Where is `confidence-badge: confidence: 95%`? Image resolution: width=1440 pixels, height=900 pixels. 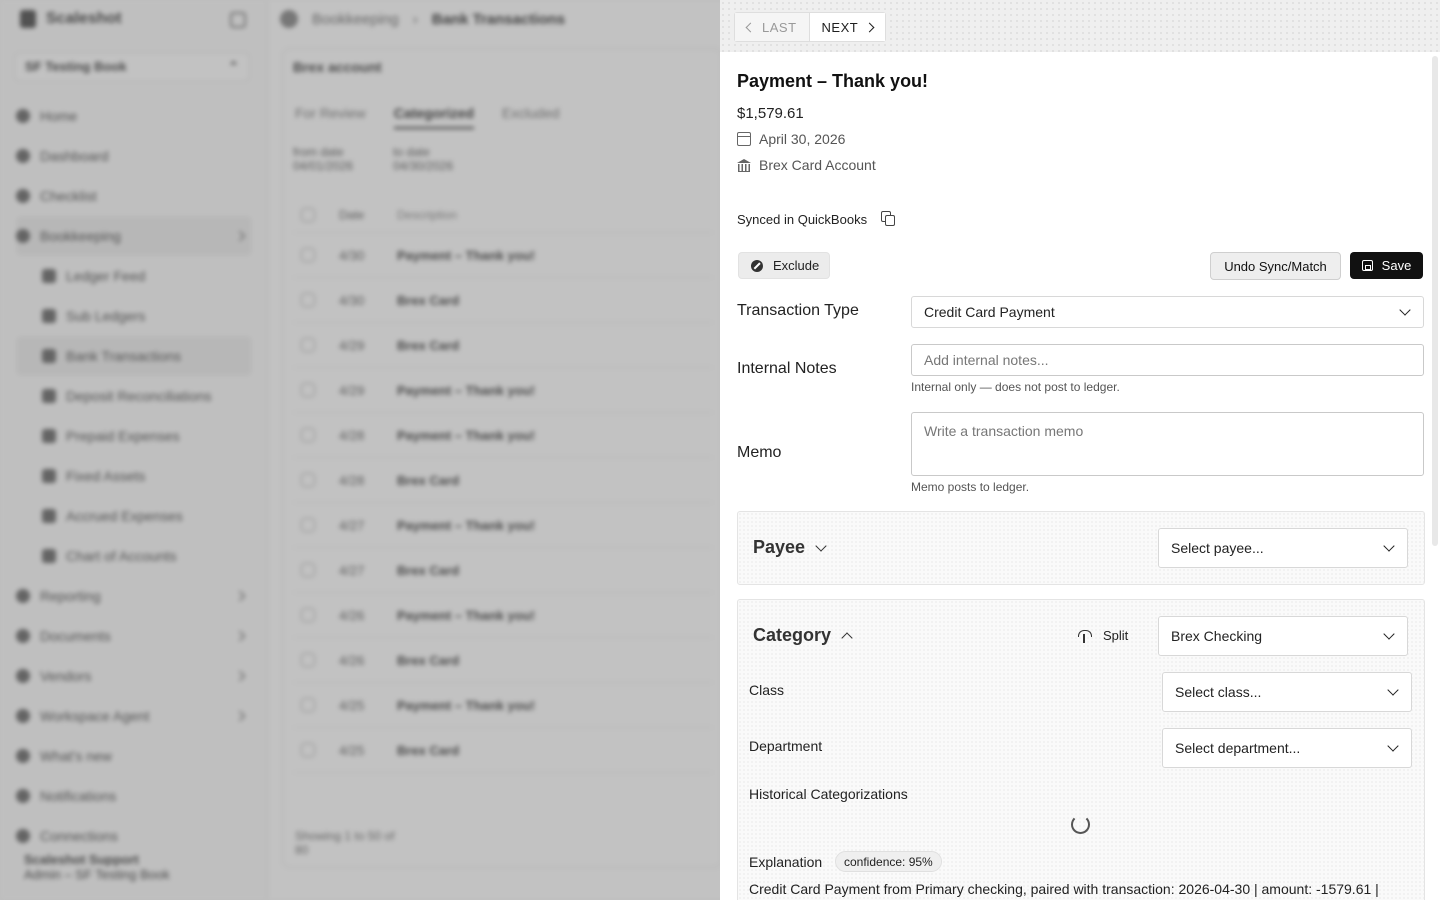 confidence-badge: confidence: 95% is located at coordinates (888, 861).